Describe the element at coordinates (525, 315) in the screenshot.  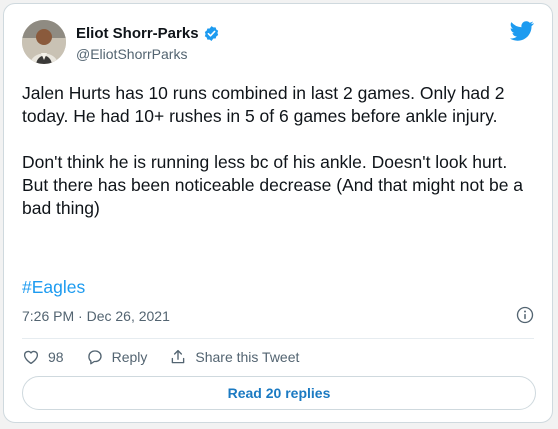
I see `info-icon` at that location.